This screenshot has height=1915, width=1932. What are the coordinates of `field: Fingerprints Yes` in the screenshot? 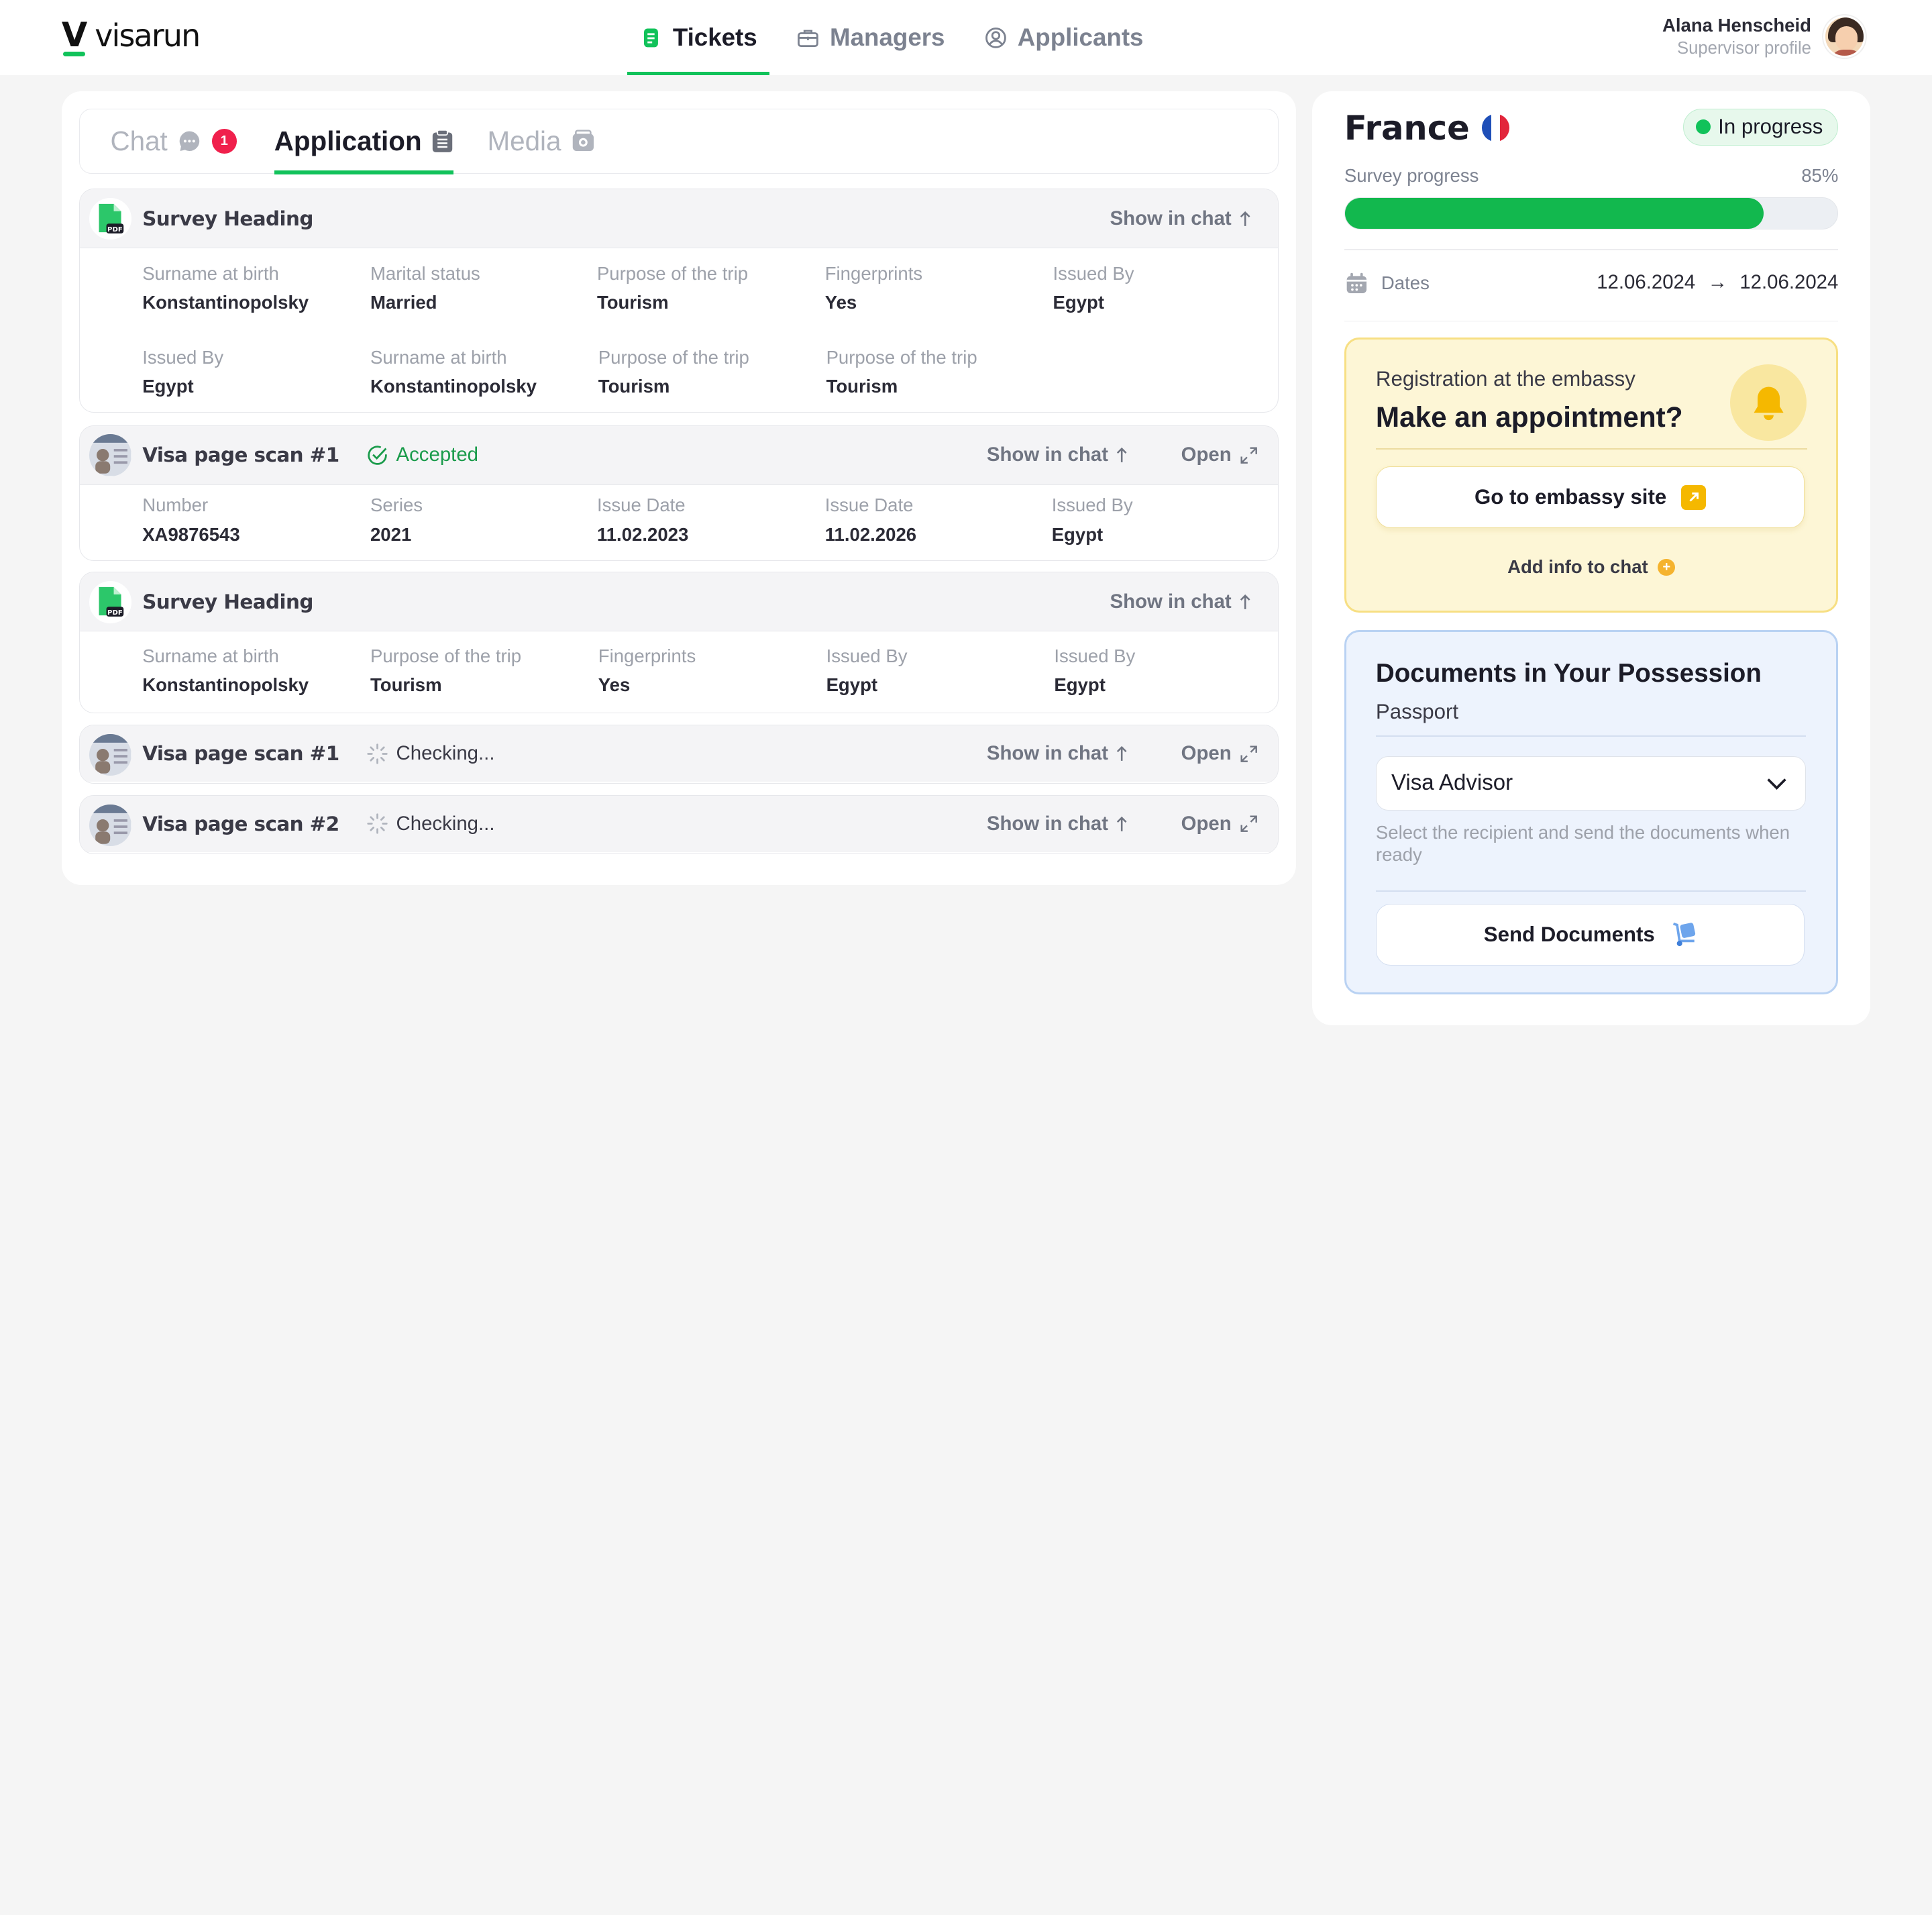 It's located at (873, 288).